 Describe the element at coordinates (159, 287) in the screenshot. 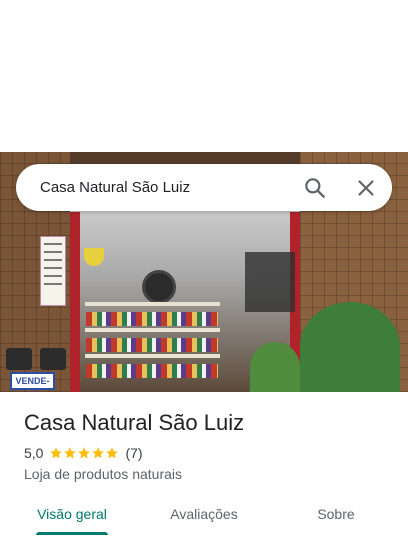

I see `wheel-decoration` at that location.